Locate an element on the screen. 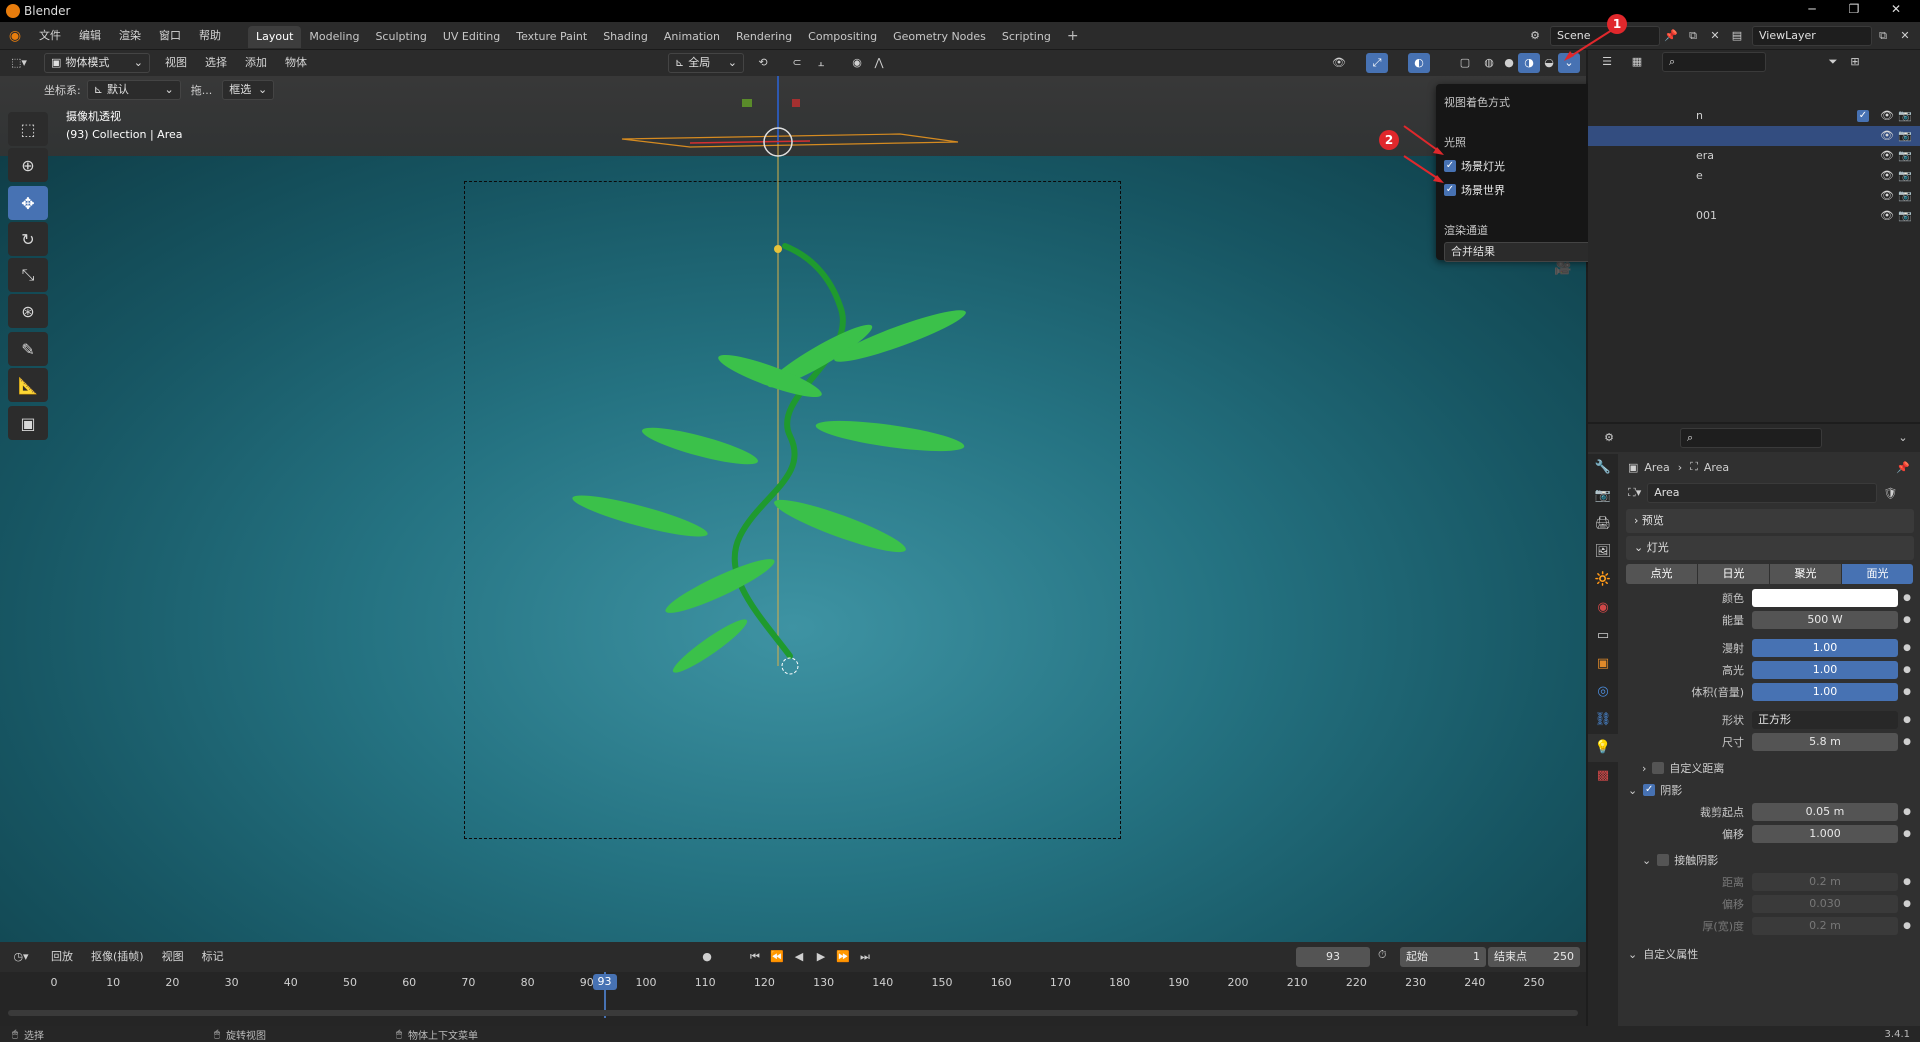 The height and width of the screenshot is (1042, 1920). pivot-icon: ⟲ is located at coordinates (763, 63).